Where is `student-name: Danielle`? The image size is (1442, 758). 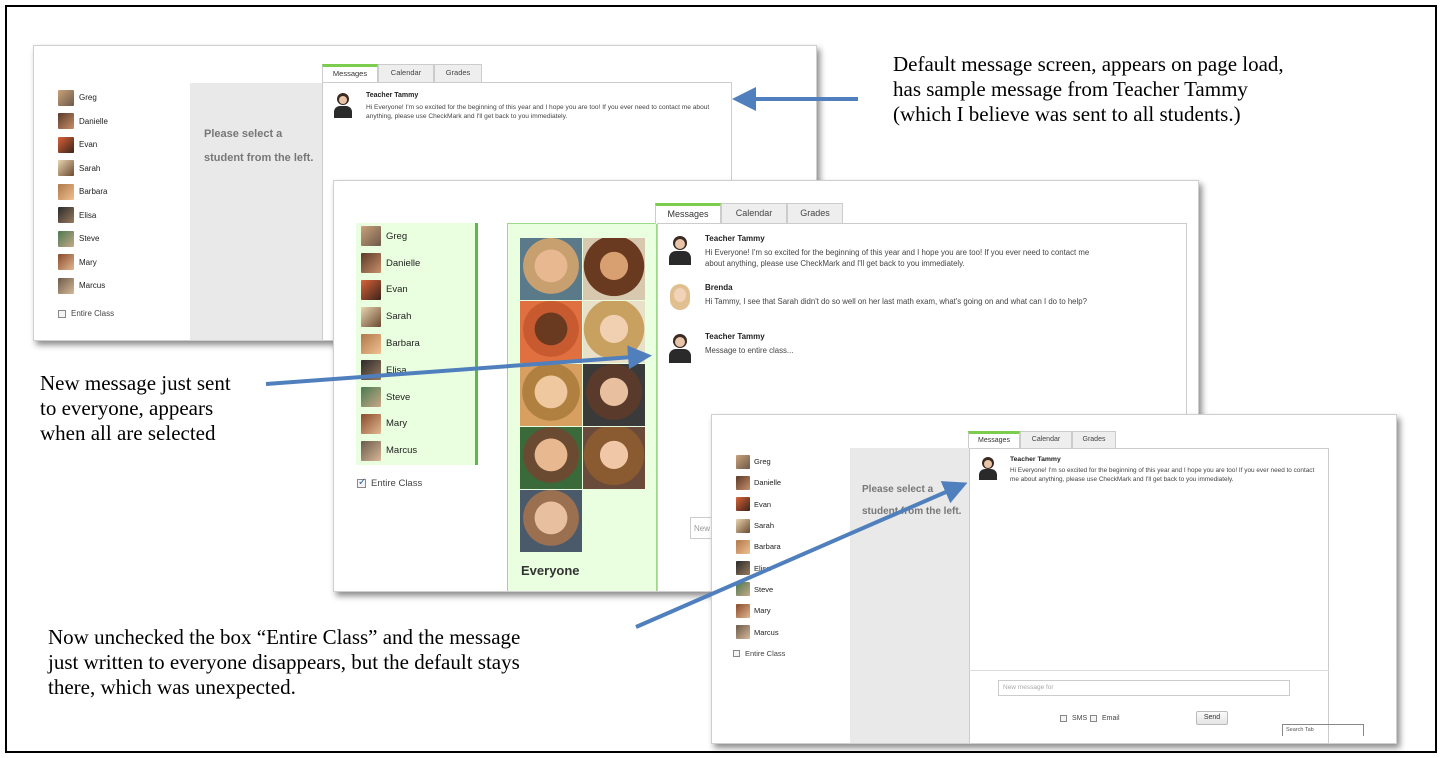
student-name: Danielle is located at coordinates (93, 121).